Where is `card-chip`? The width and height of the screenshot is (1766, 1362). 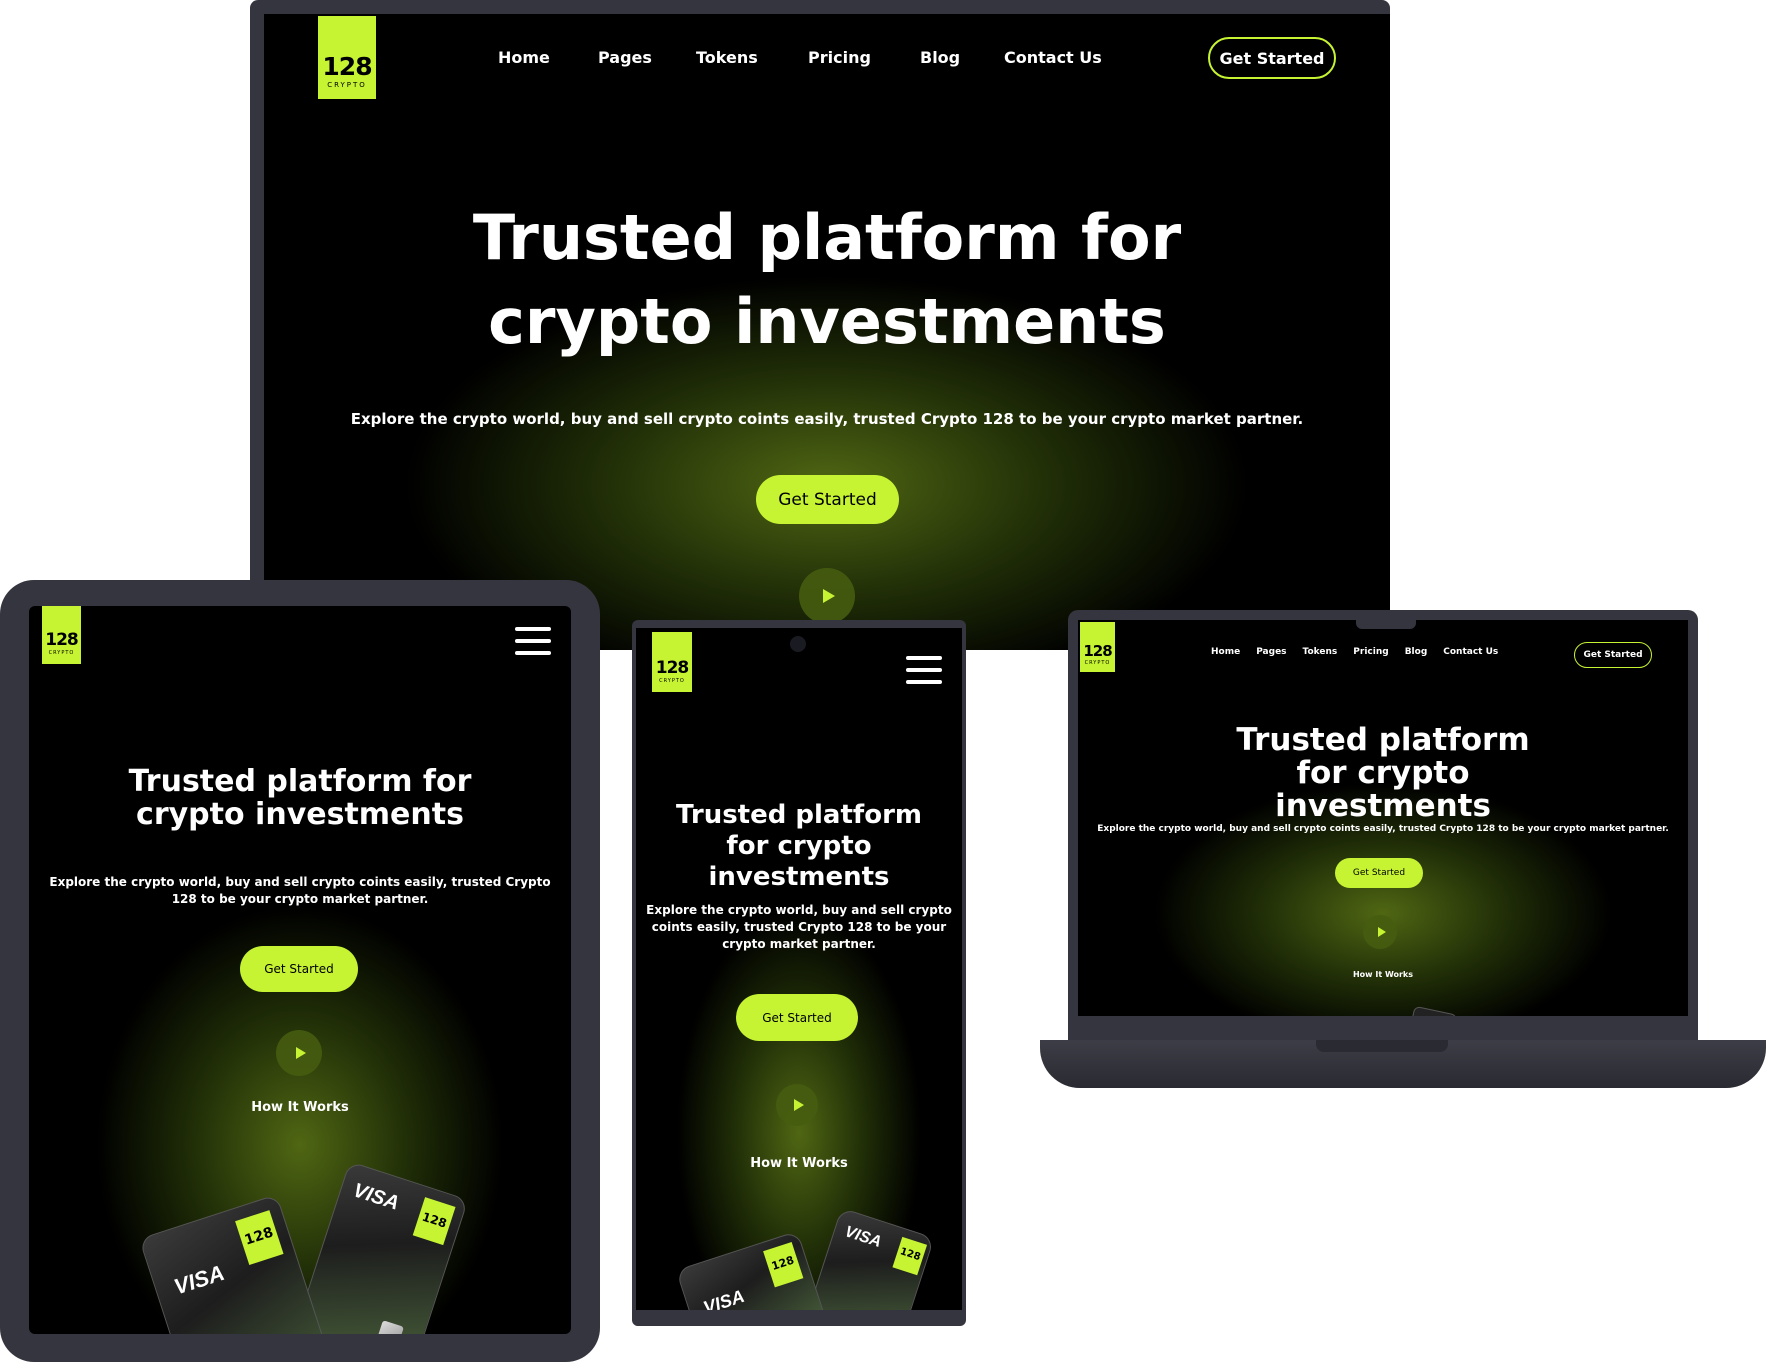 card-chip is located at coordinates (390, 1327).